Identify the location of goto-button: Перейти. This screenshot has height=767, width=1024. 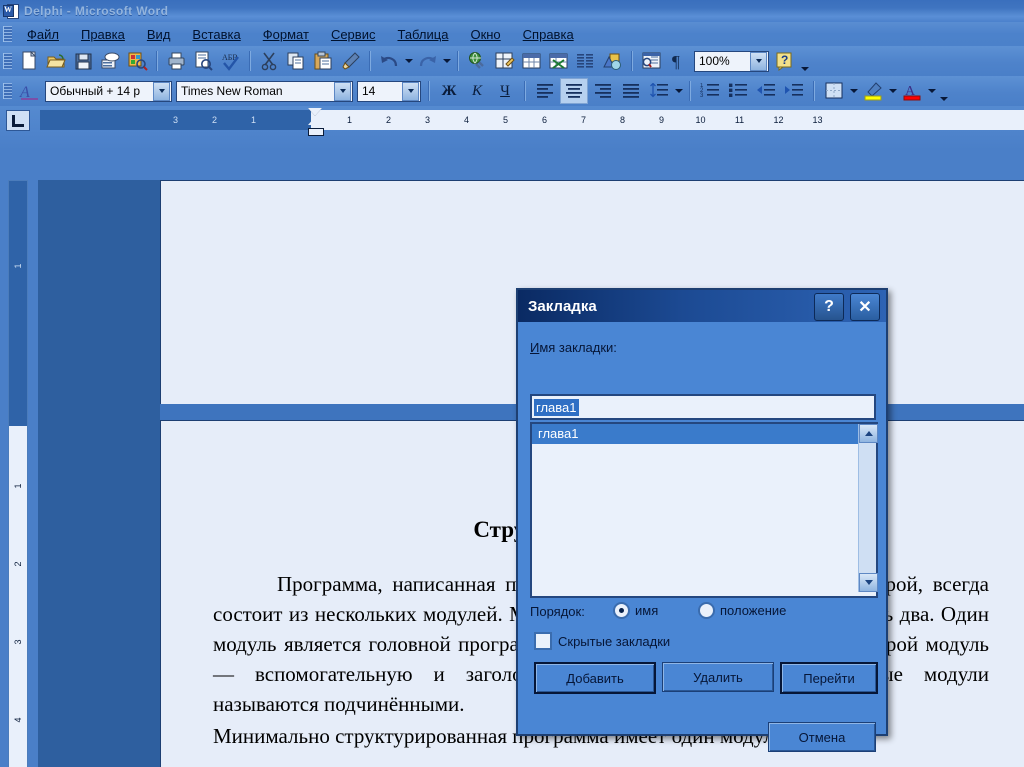
(829, 678).